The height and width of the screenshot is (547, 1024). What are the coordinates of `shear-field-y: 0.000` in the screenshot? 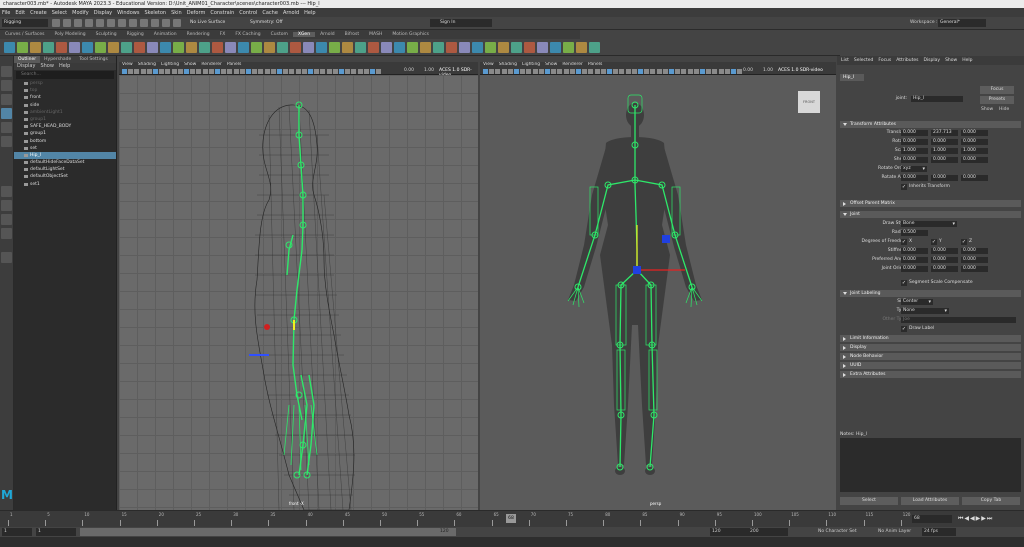 It's located at (944, 160).